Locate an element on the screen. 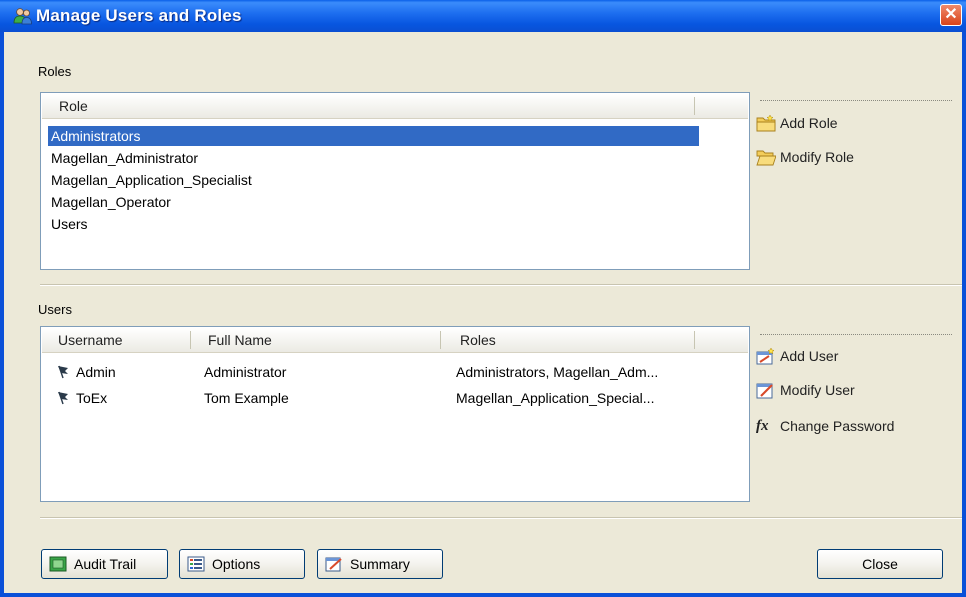 The width and height of the screenshot is (966, 597). role-item-magellan-application-specialist: Magellan_Application_Specialist is located at coordinates (151, 180).